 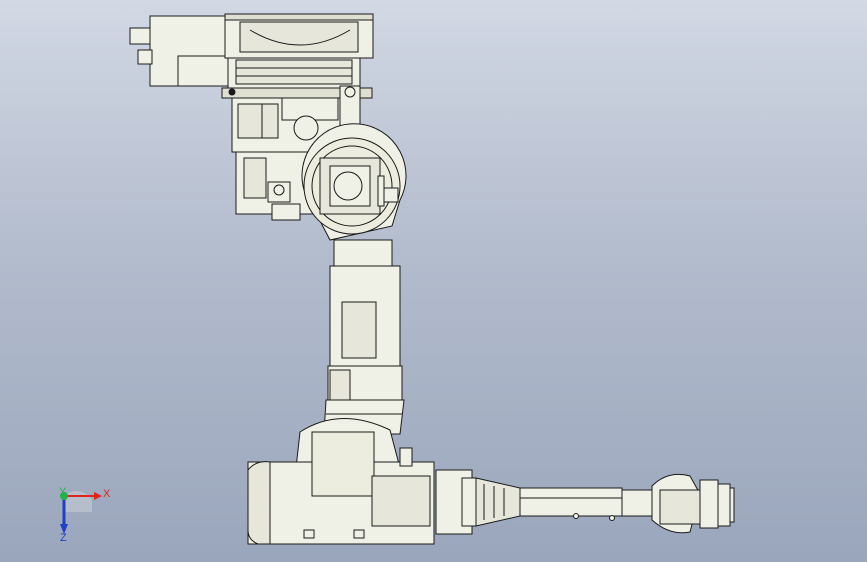 What do you see at coordinates (341, 481) in the screenshot?
I see `forearm-housing` at bounding box center [341, 481].